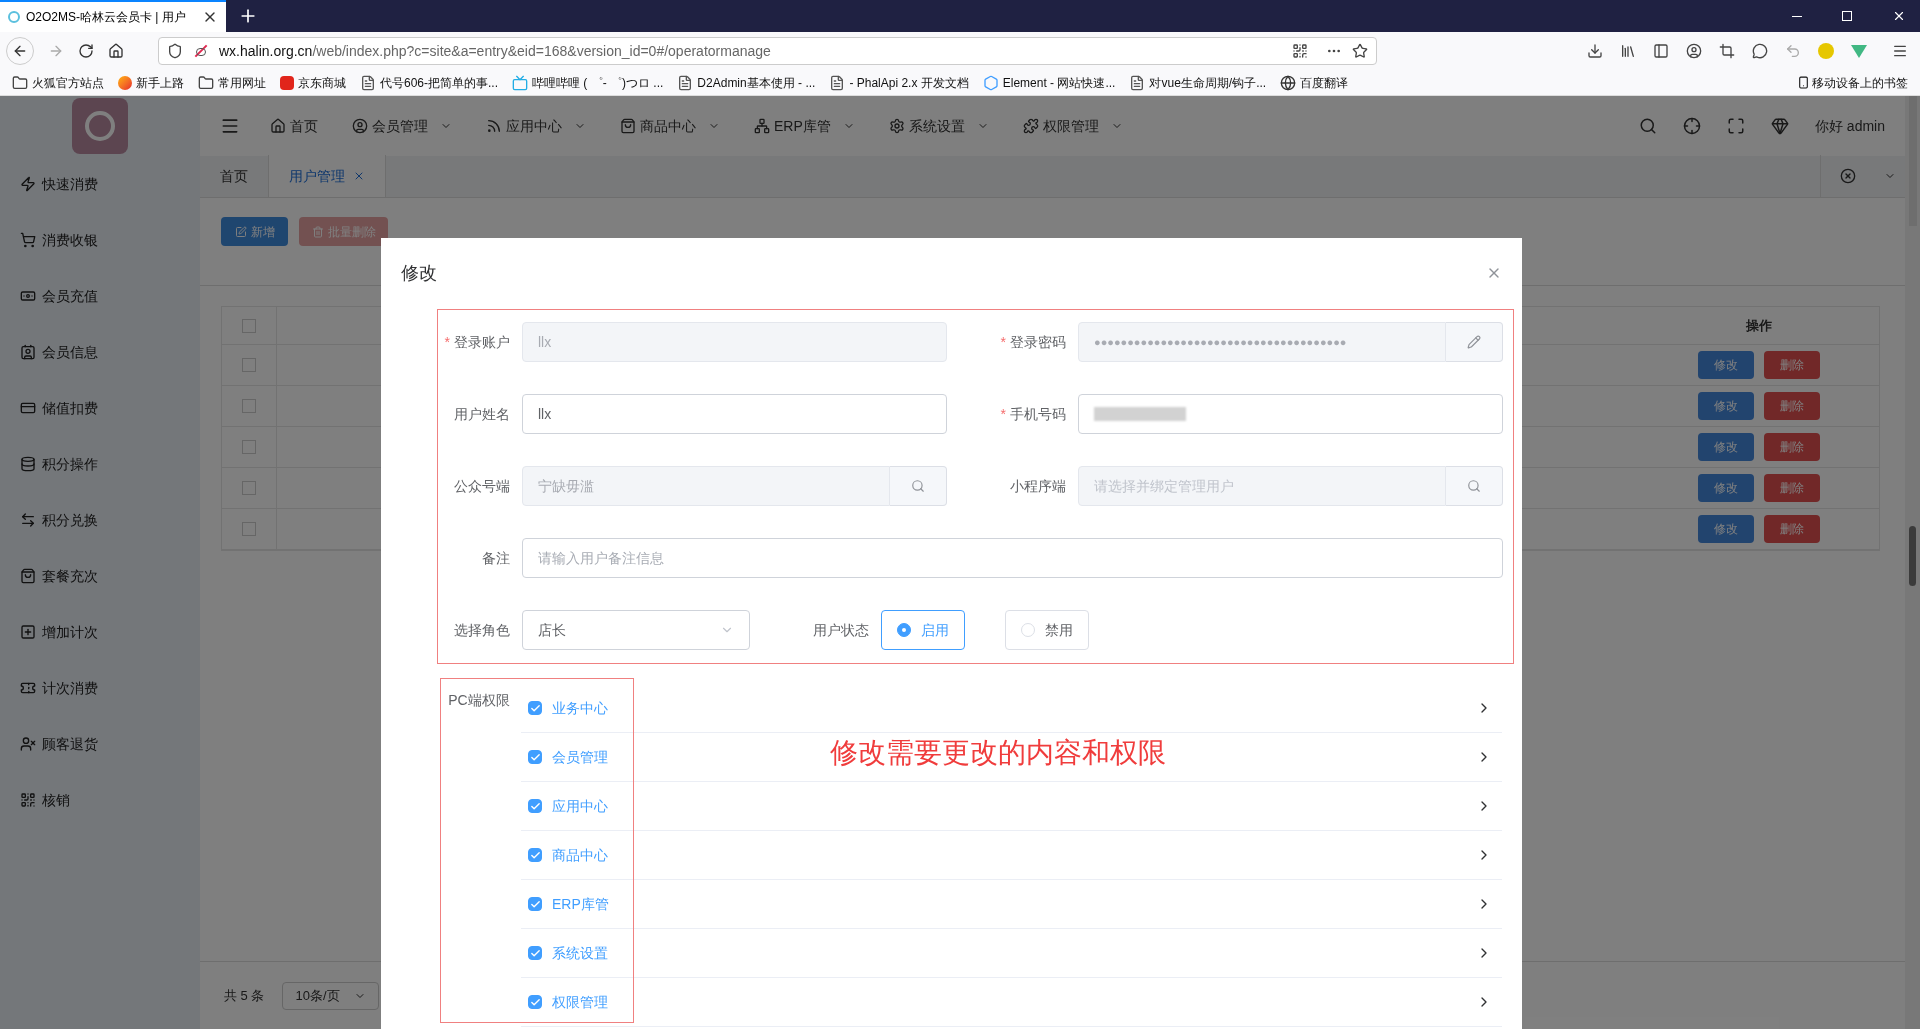 This screenshot has width=1920, height=1029. I want to click on nav-item-icon, so click(360, 126).